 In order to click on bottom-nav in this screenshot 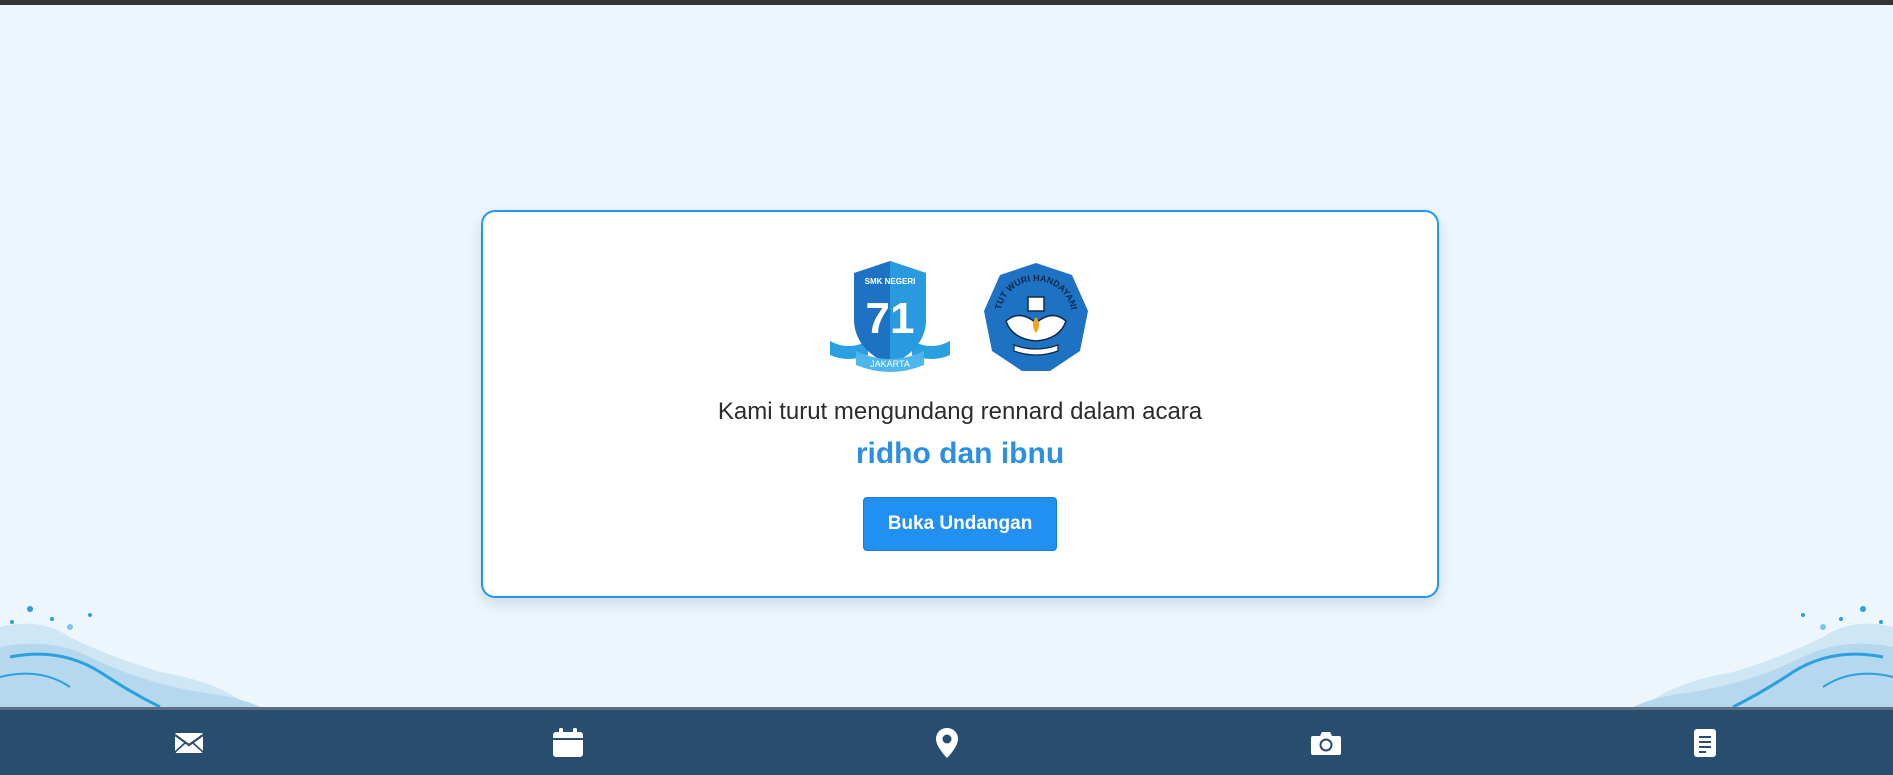, I will do `click(946, 741)`.